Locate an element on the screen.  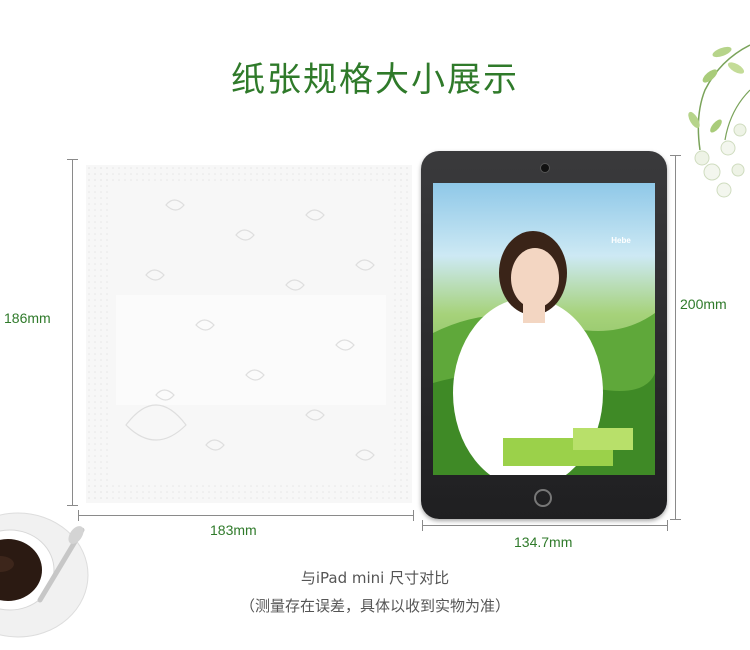
tablet-height-tick-bottom is located at coordinates (675, 519).